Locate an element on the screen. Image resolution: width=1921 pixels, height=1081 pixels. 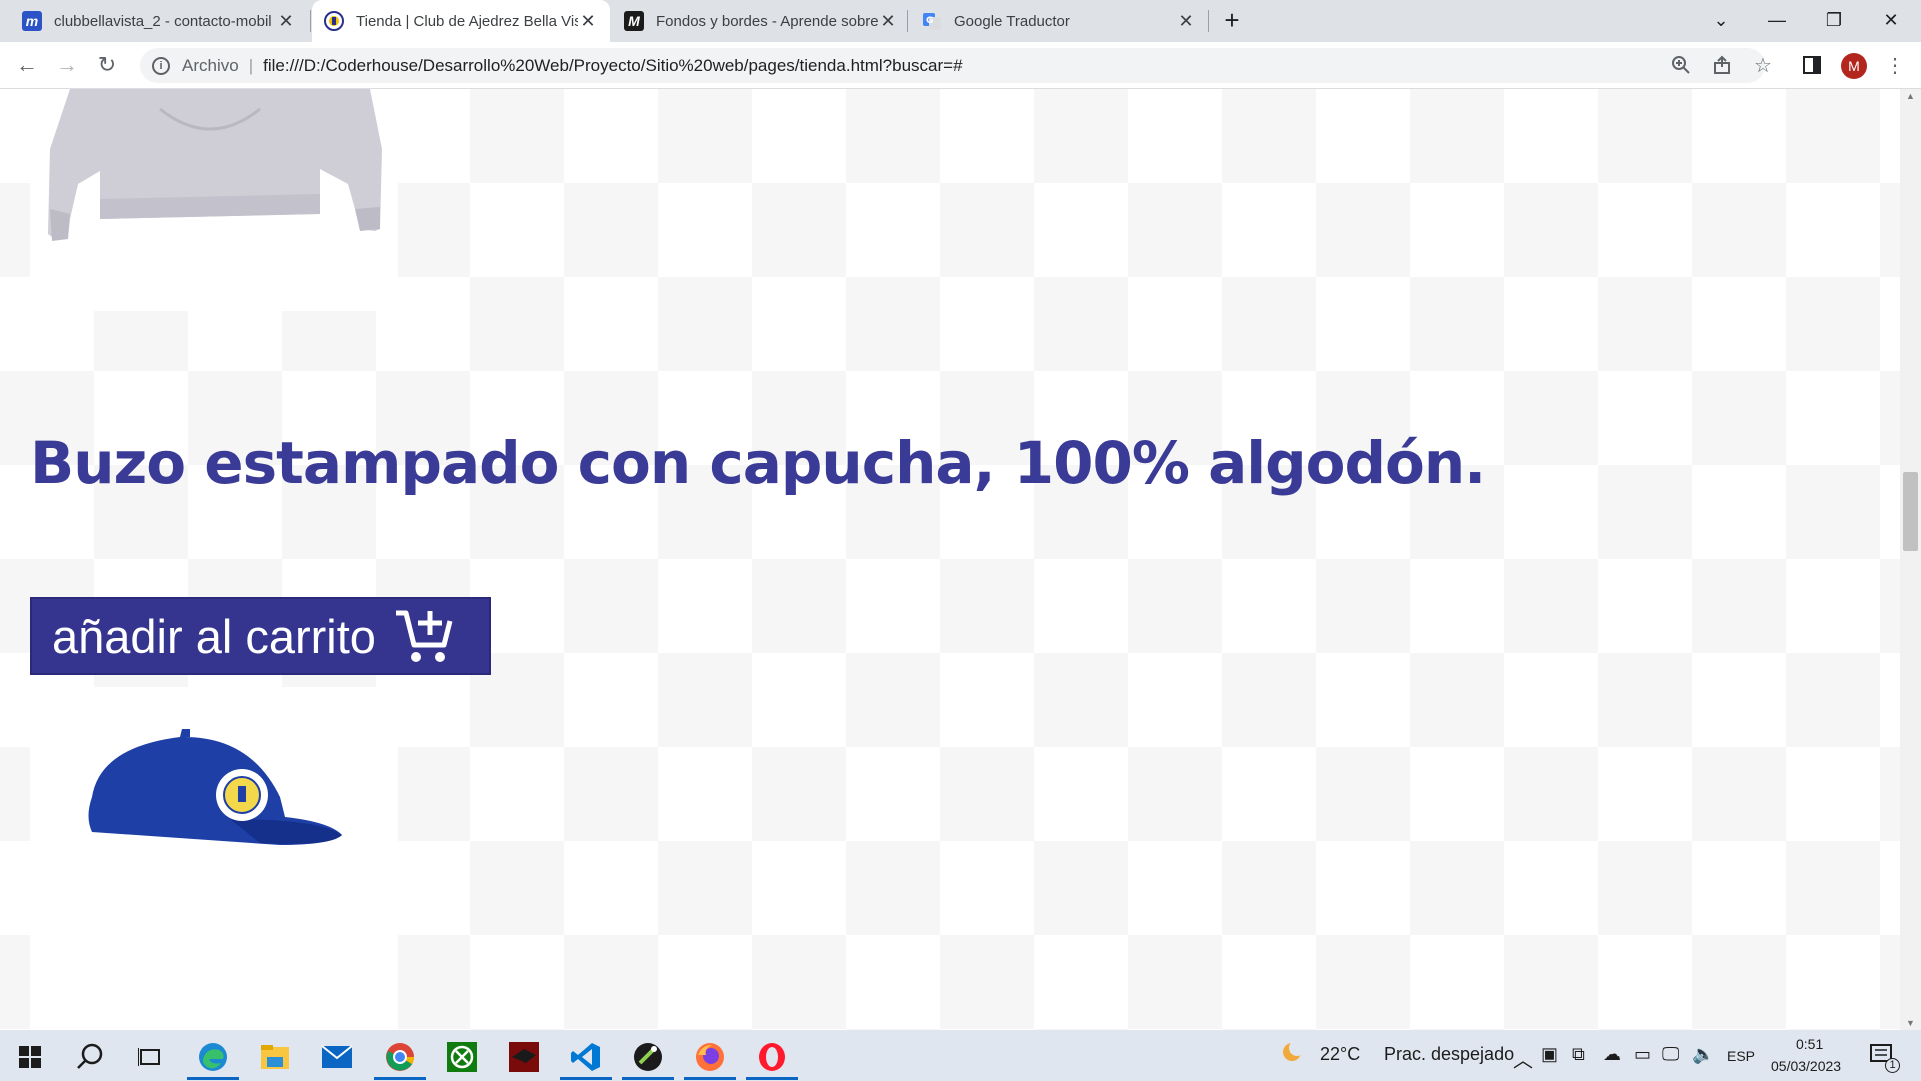
close-window-button: ✕ is located at coordinates (1891, 20).